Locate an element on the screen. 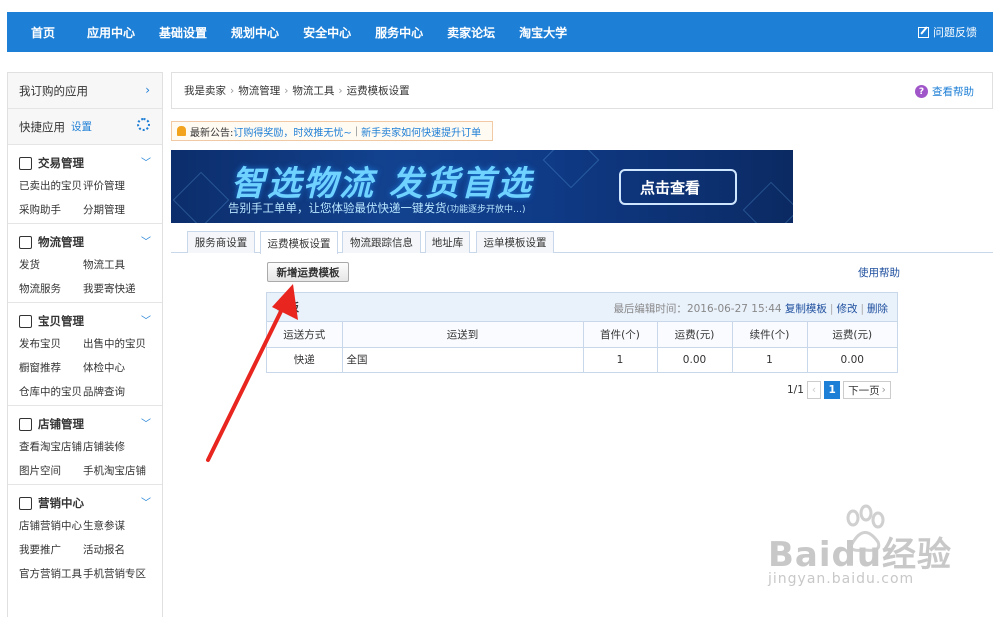 The height and width of the screenshot is (617, 1000). subscribed-apps-label: 我订购的应用 is located at coordinates (53, 90).